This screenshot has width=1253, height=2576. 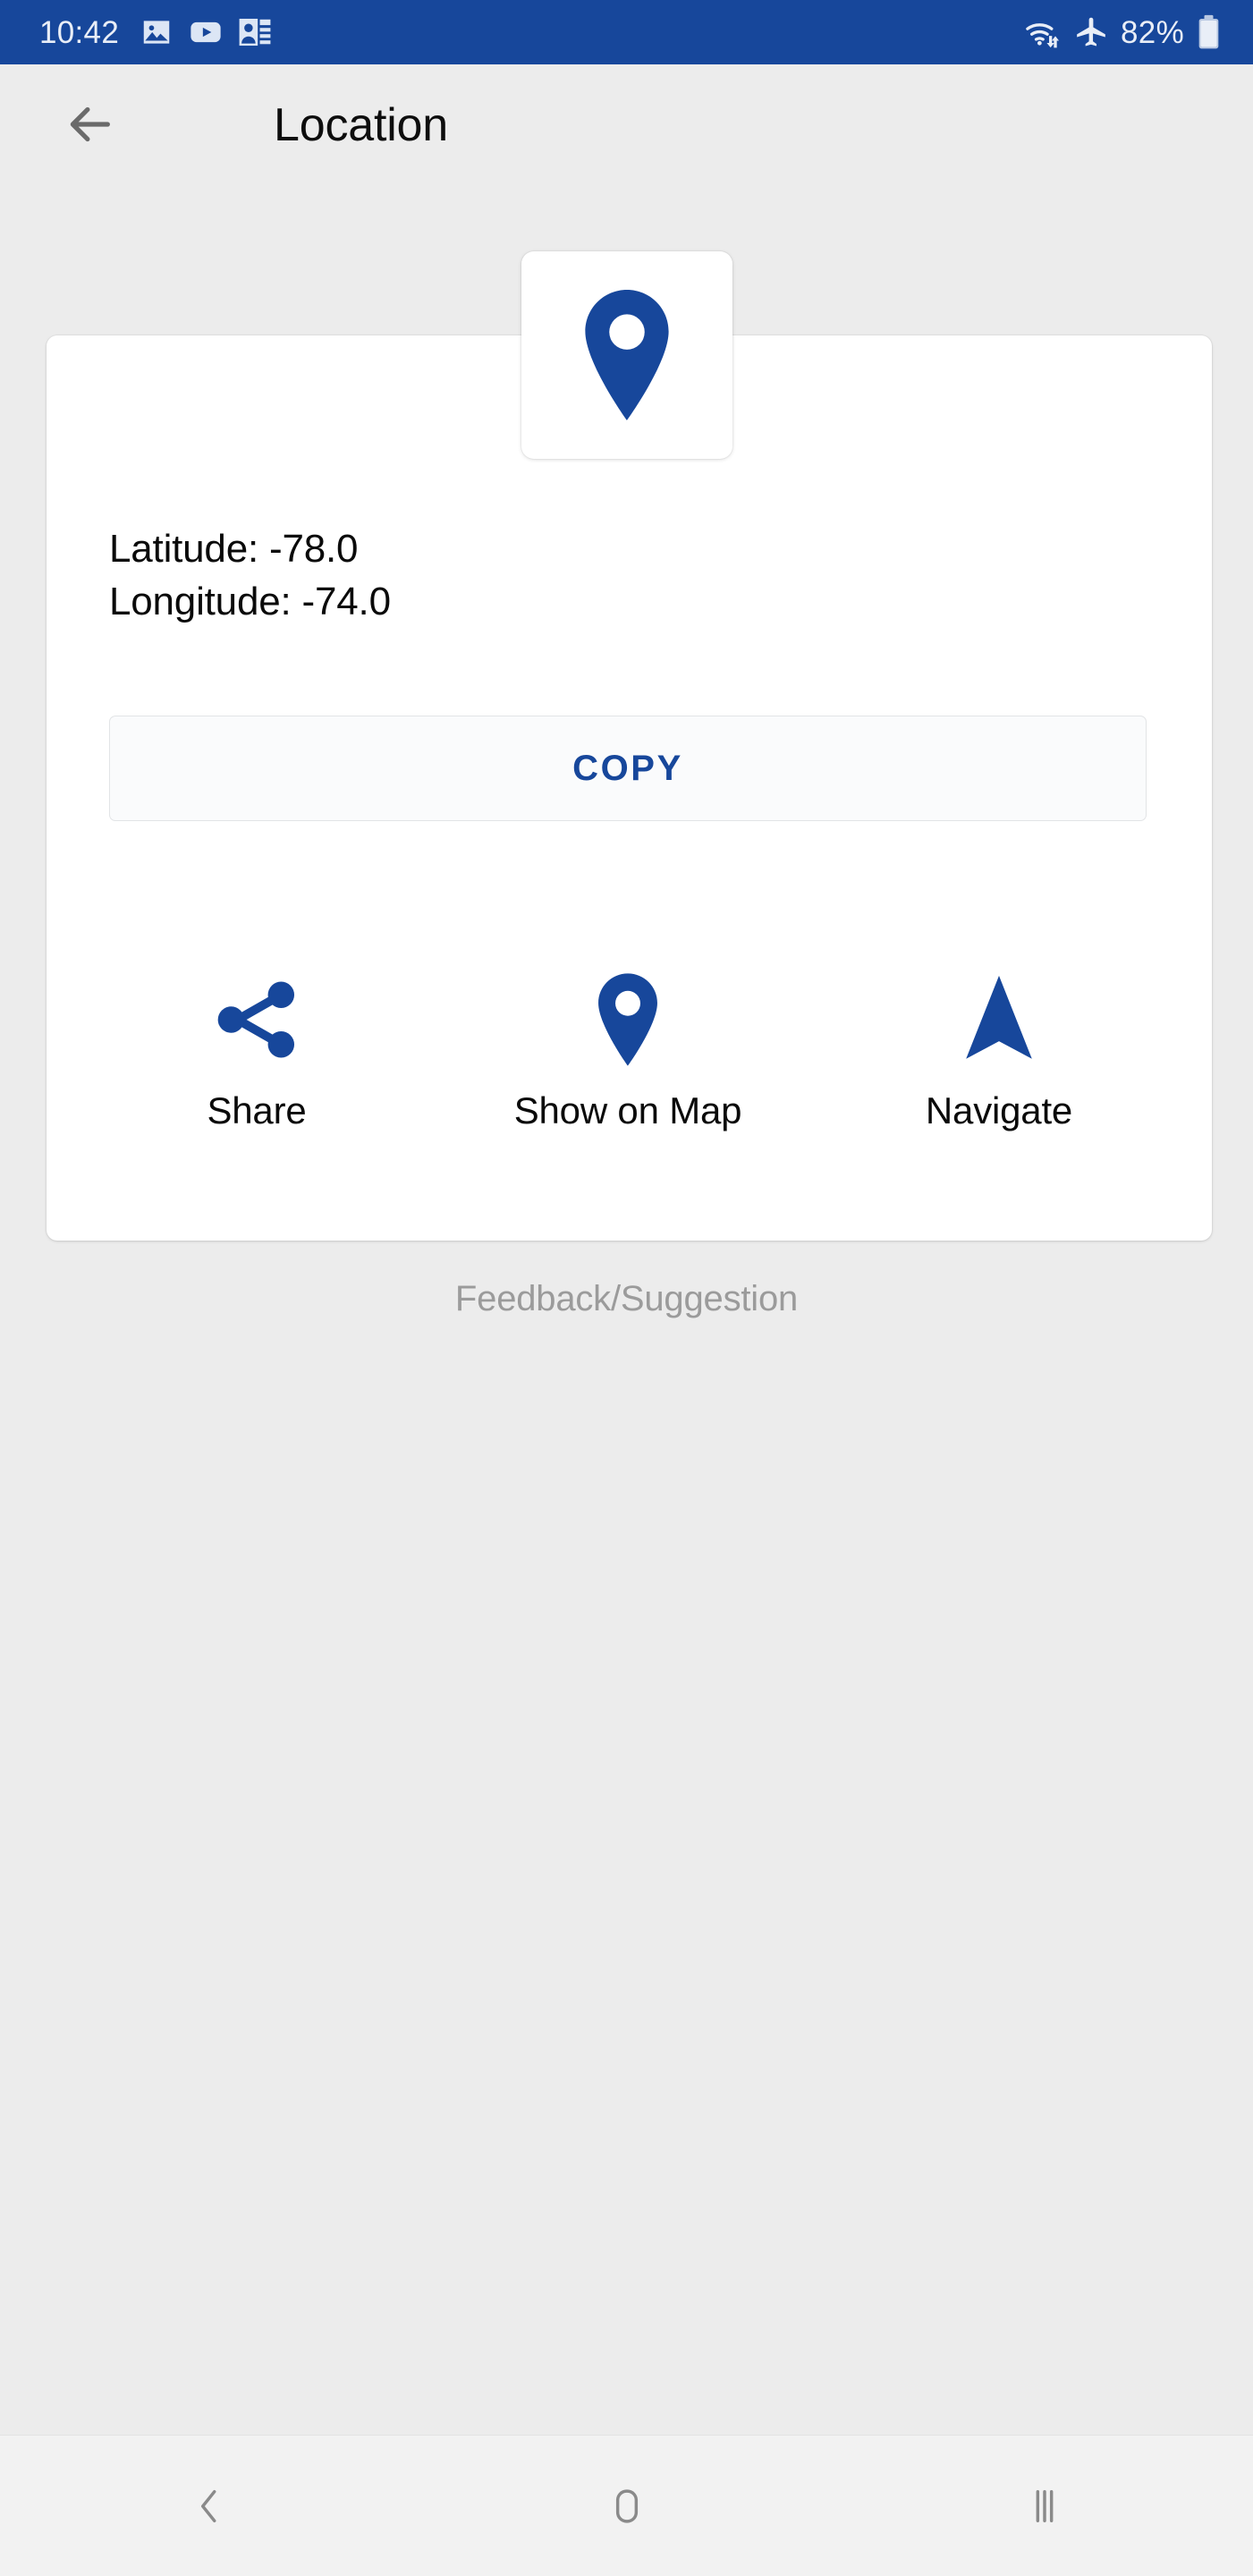 What do you see at coordinates (1043, 35) in the screenshot?
I see `wifi-icon` at bounding box center [1043, 35].